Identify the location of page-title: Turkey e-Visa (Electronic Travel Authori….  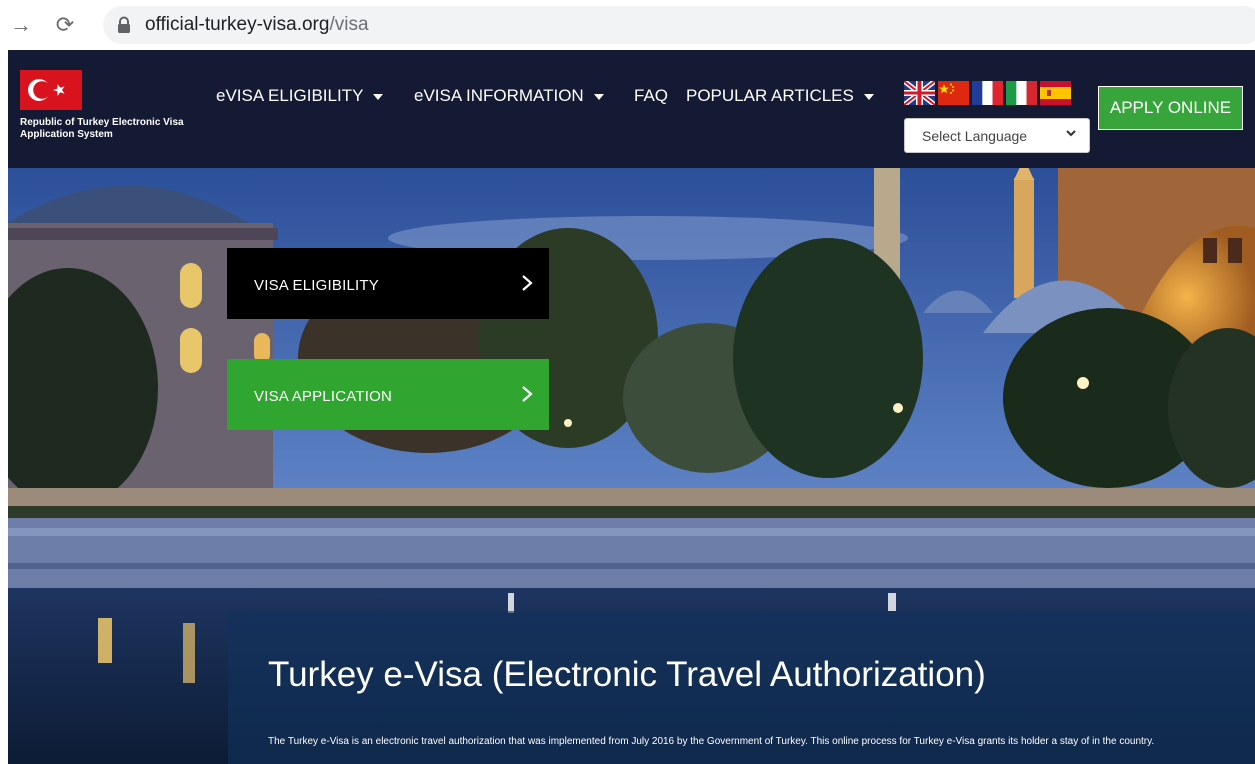
(627, 674).